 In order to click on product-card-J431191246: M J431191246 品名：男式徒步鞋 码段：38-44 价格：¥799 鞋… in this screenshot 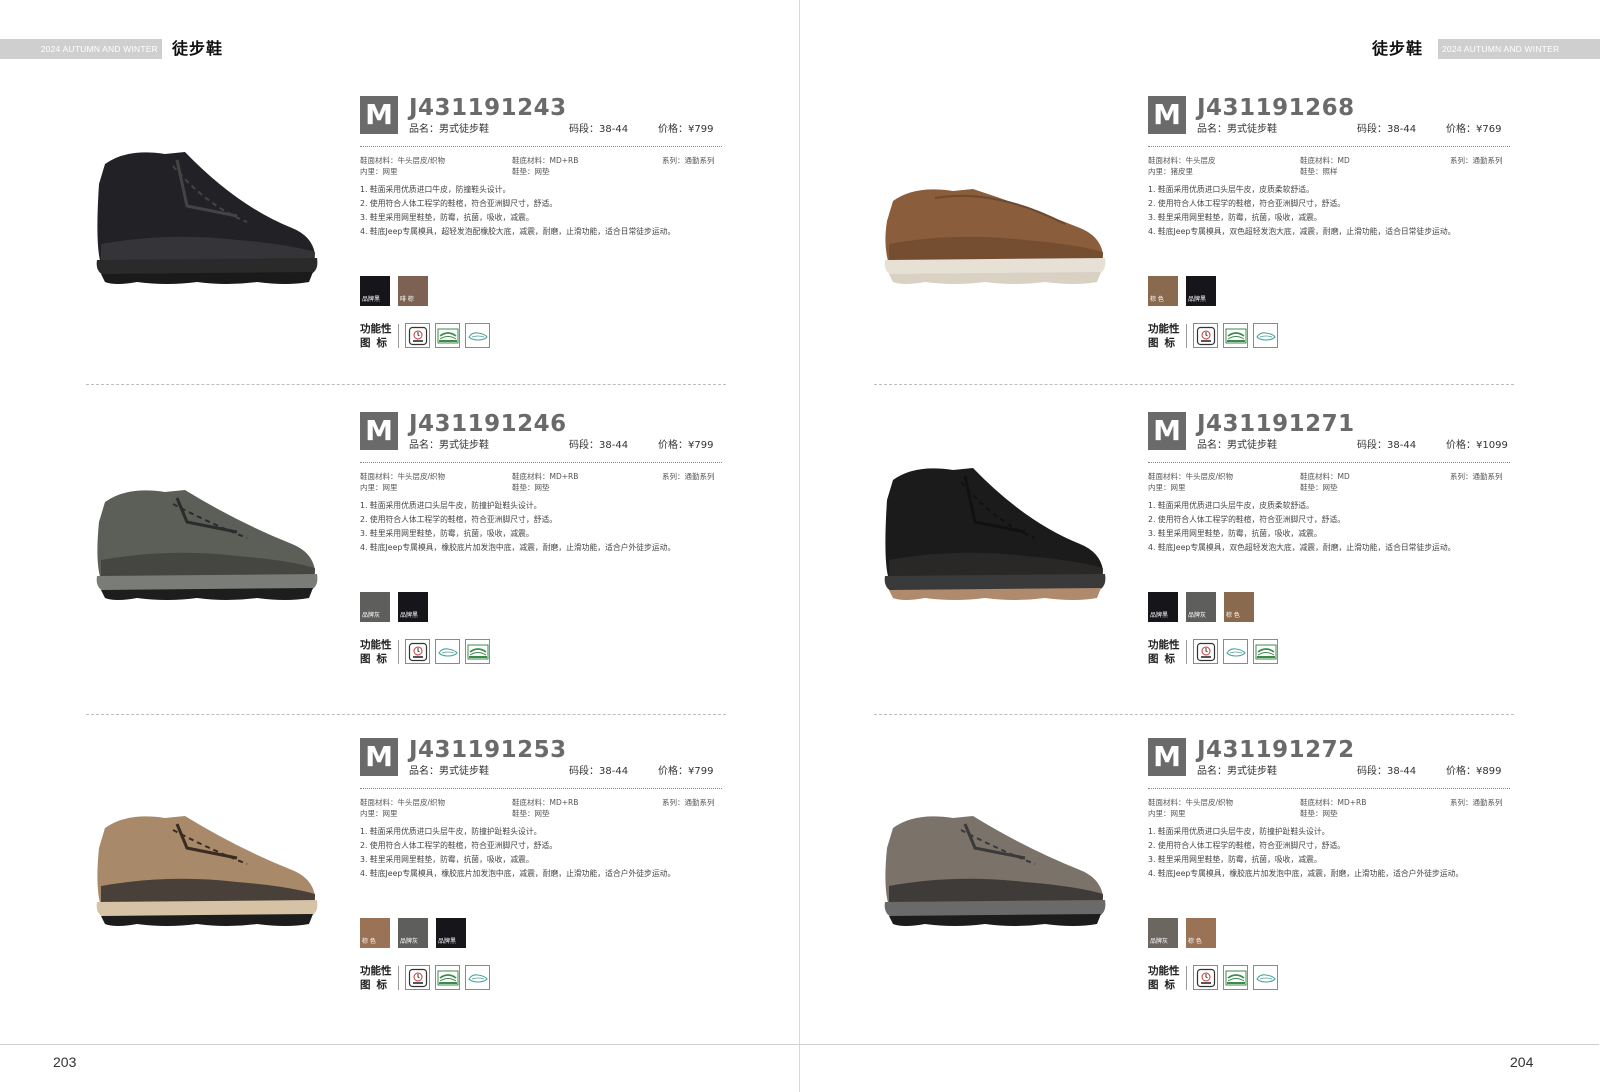, I will do `click(452, 566)`.